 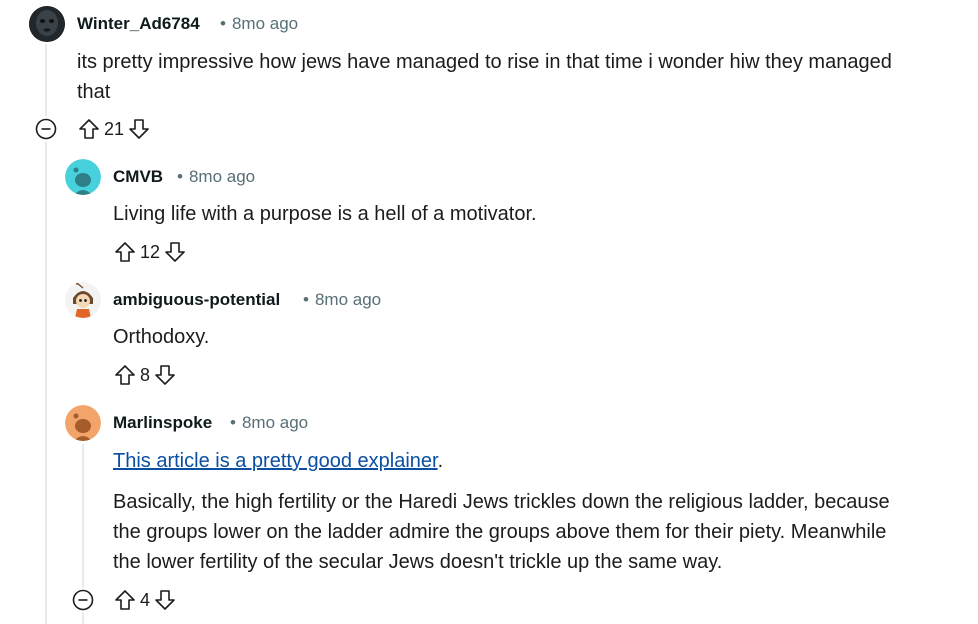 I want to click on cartoon-character-avatar-icon, so click(x=83, y=300).